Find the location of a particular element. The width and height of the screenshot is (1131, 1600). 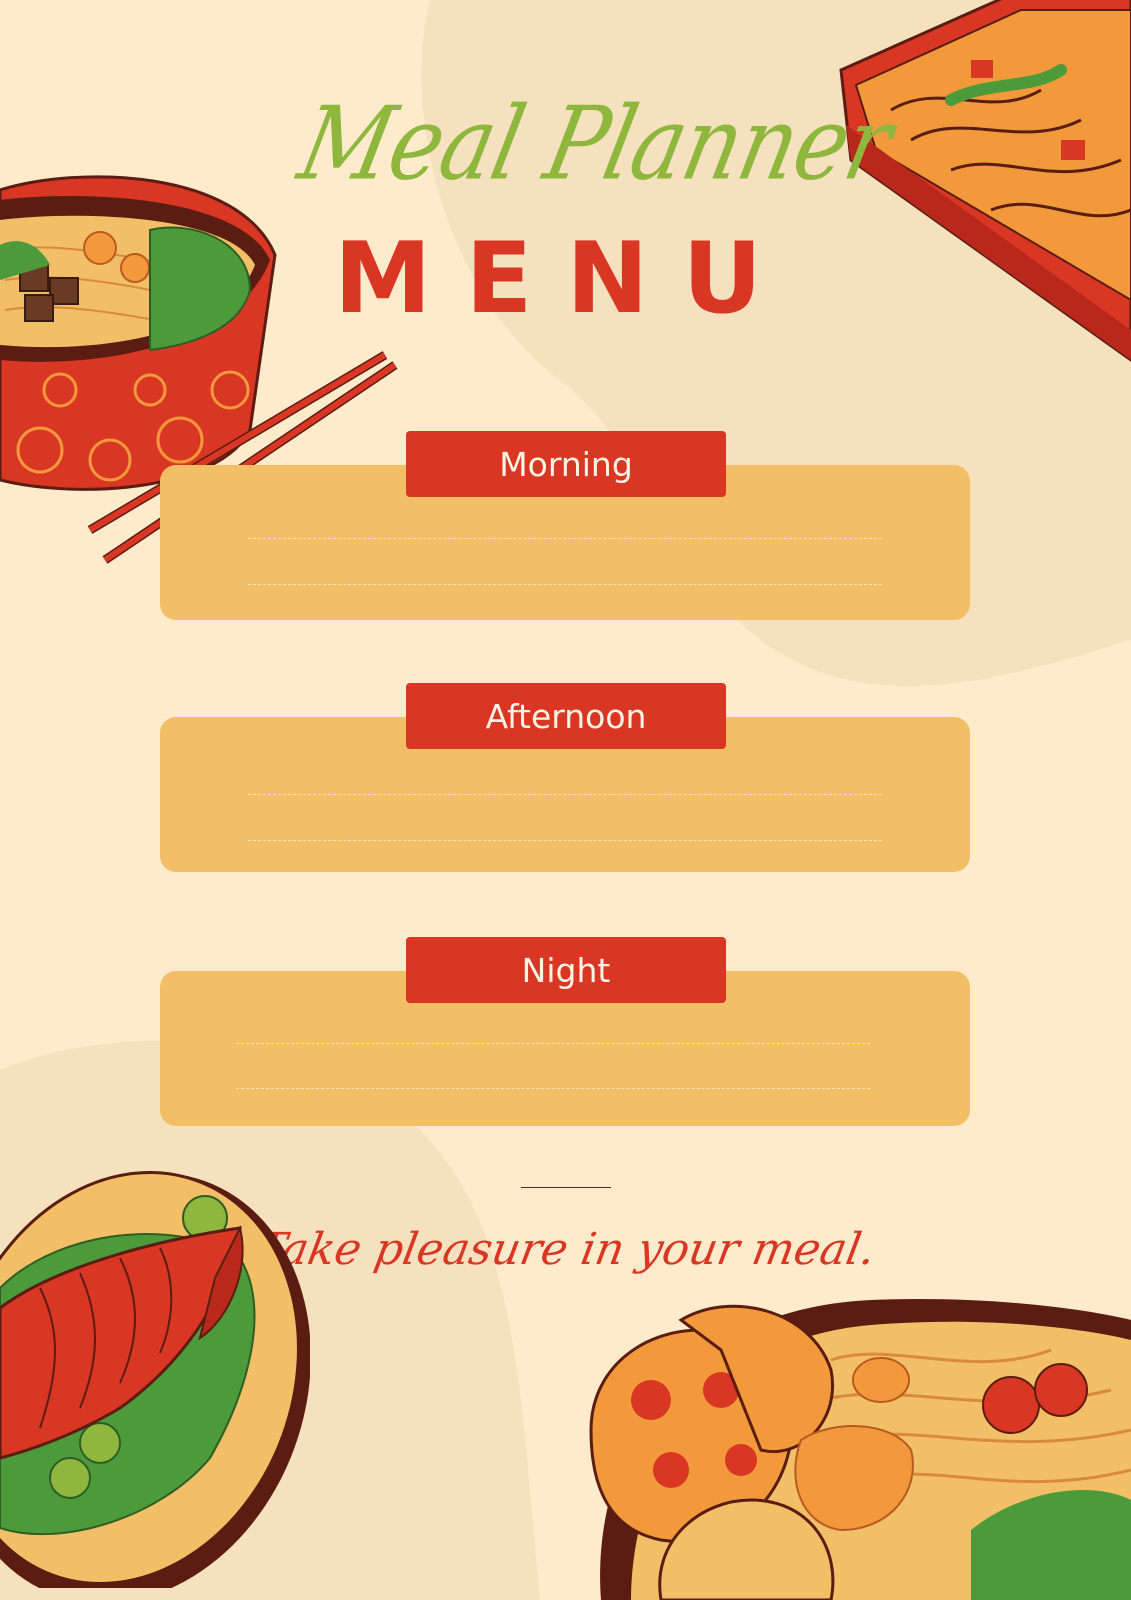

night-section: Night is located at coordinates (565, 1031).